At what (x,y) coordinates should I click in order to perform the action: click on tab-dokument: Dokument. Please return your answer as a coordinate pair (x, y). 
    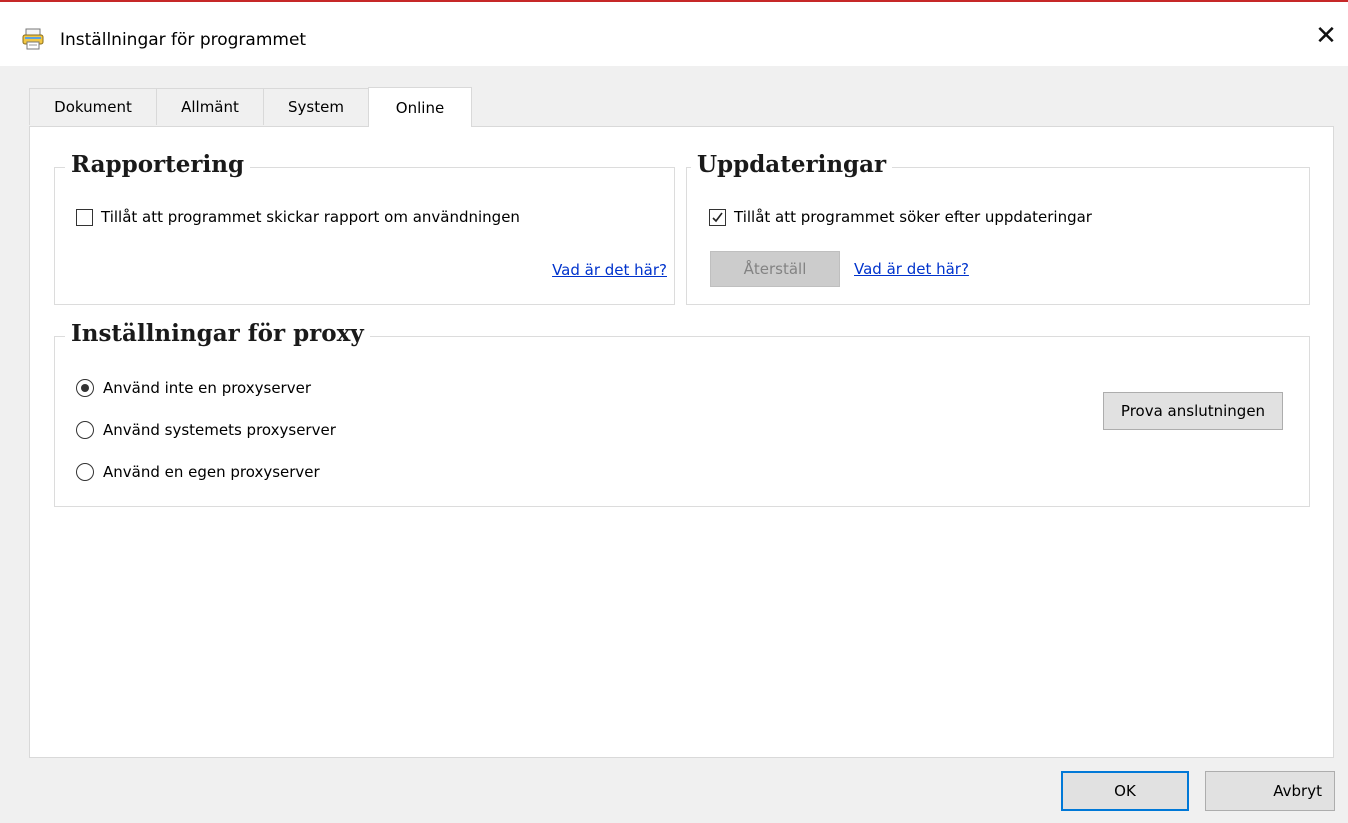
    Looking at the image, I should click on (93, 106).